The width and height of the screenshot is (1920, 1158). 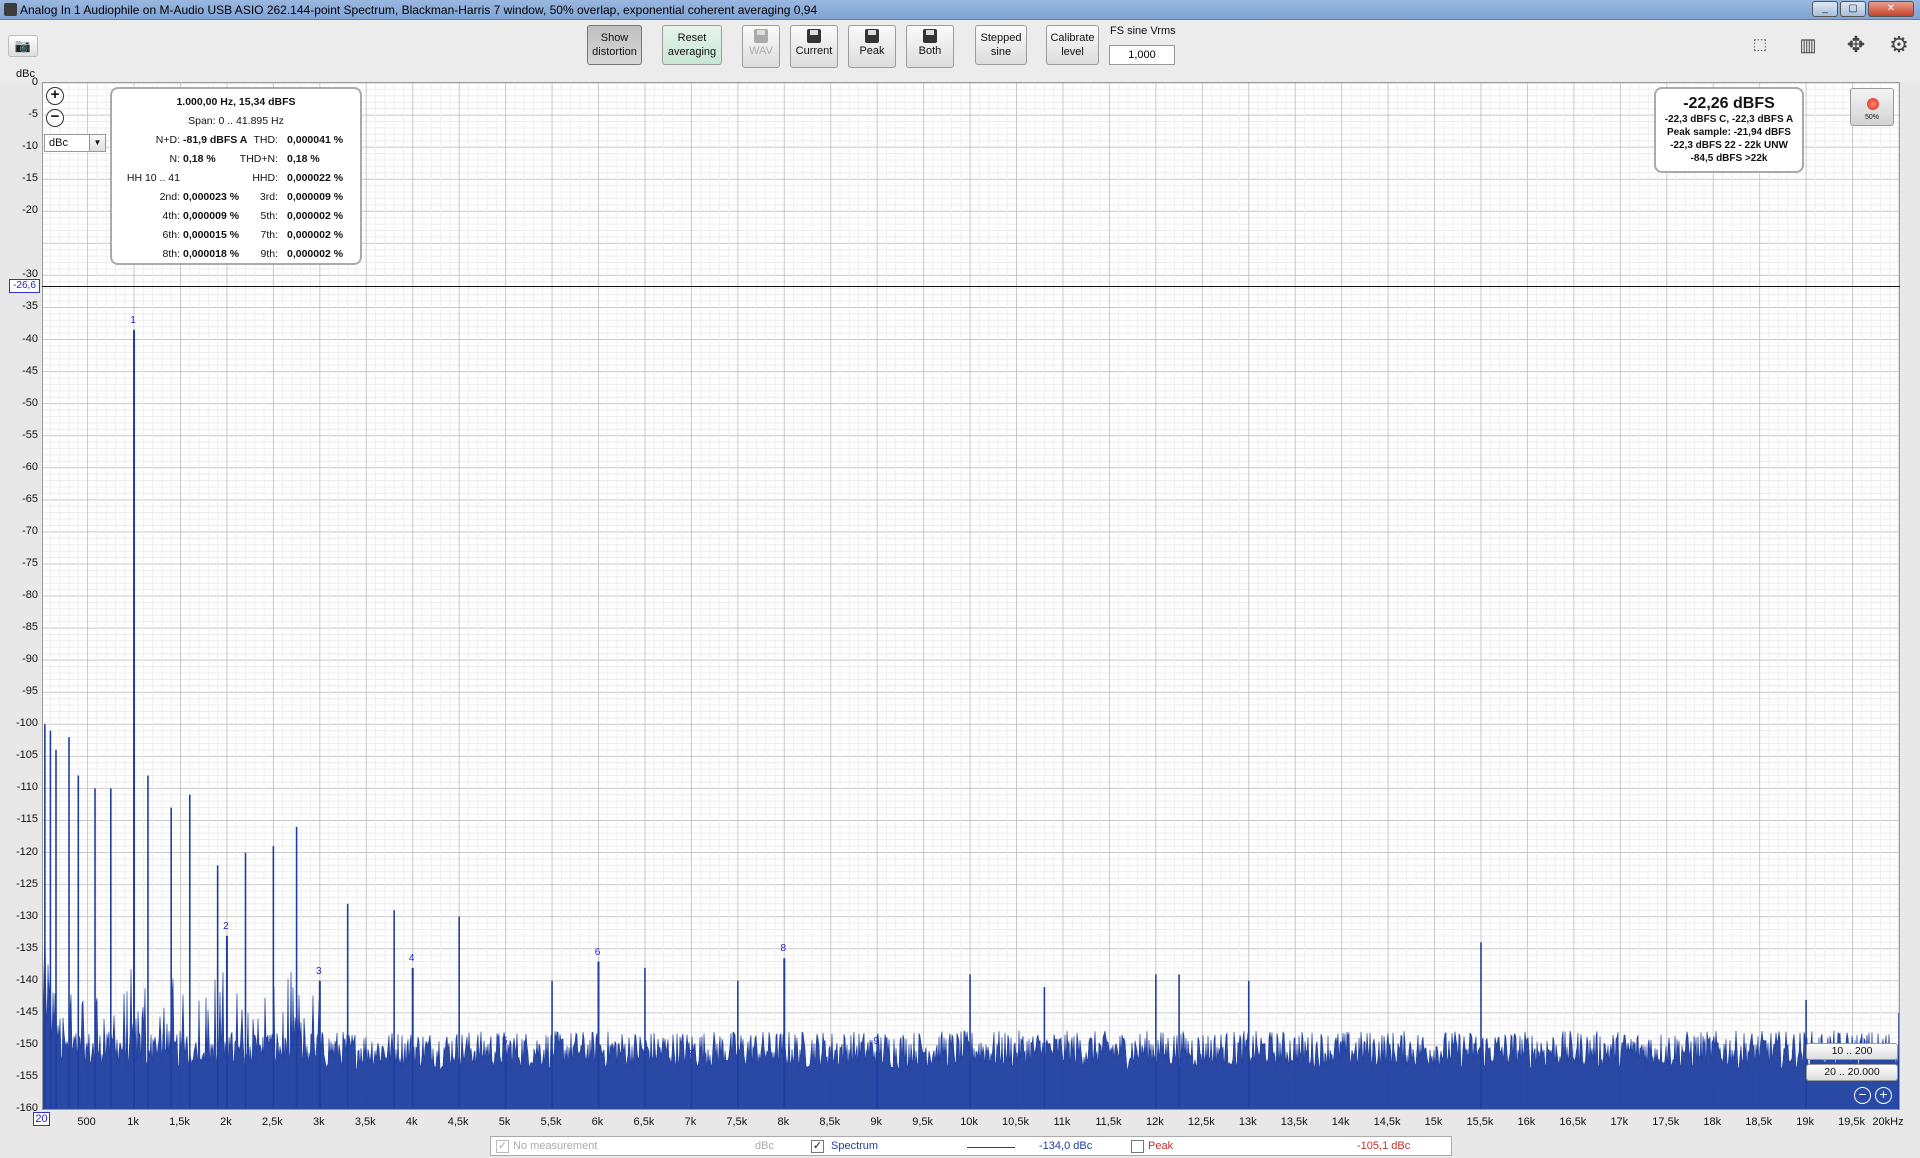 I want to click on minimize-button: _, so click(x=1825, y=9).